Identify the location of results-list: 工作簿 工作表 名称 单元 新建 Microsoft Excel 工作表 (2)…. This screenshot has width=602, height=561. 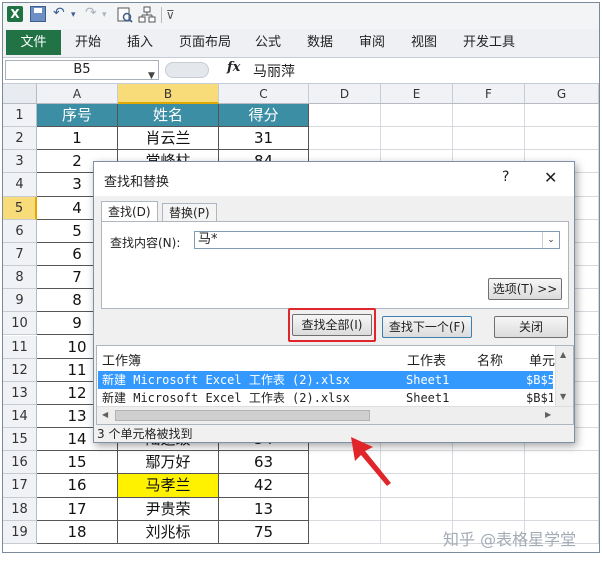
(335, 385).